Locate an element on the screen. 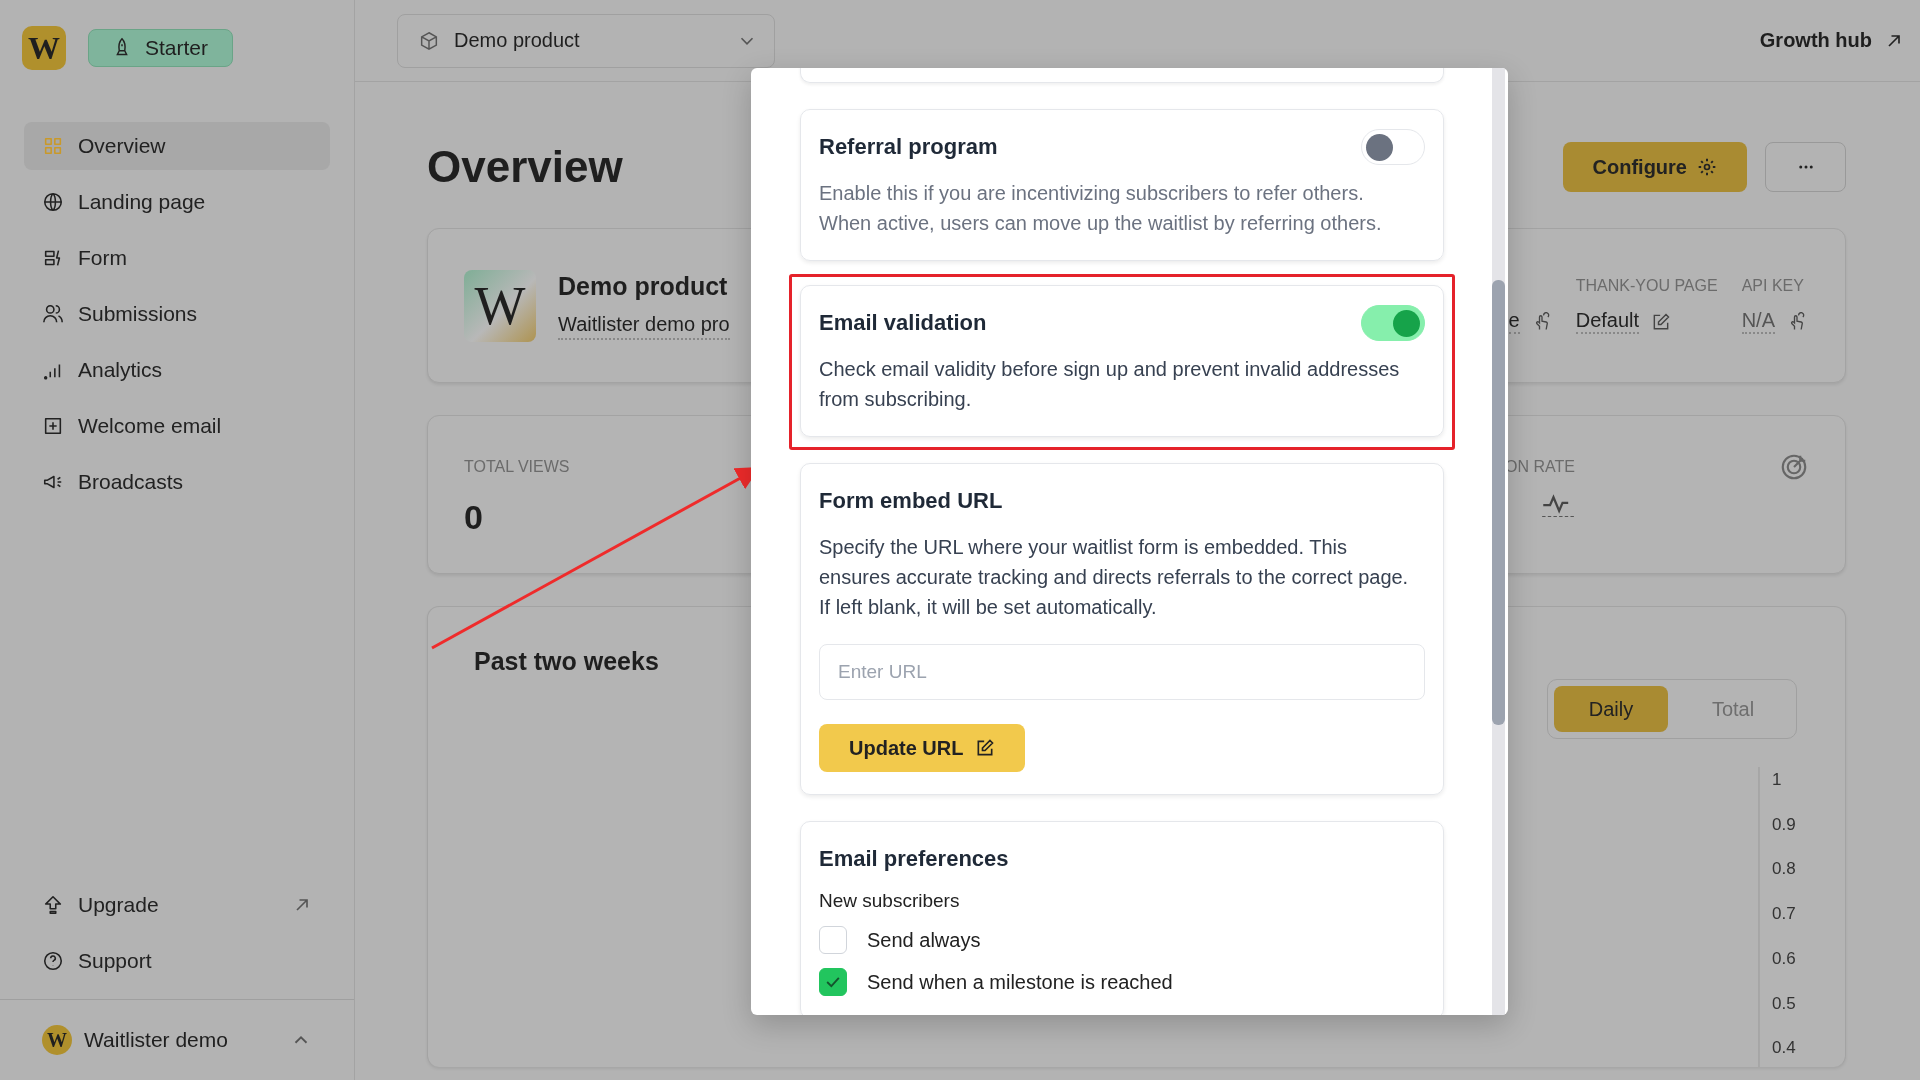  setting-description: Check email validity before sign up and prevent invalid addresses from subscribing. is located at coordinates (1110, 384).